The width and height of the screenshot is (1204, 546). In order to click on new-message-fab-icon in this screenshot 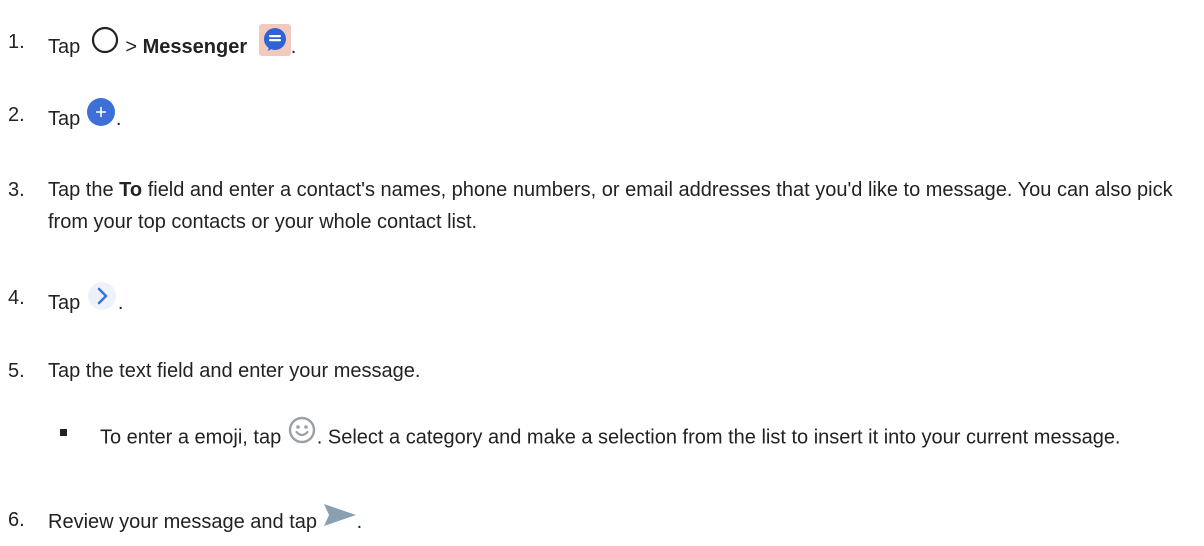, I will do `click(101, 116)`.